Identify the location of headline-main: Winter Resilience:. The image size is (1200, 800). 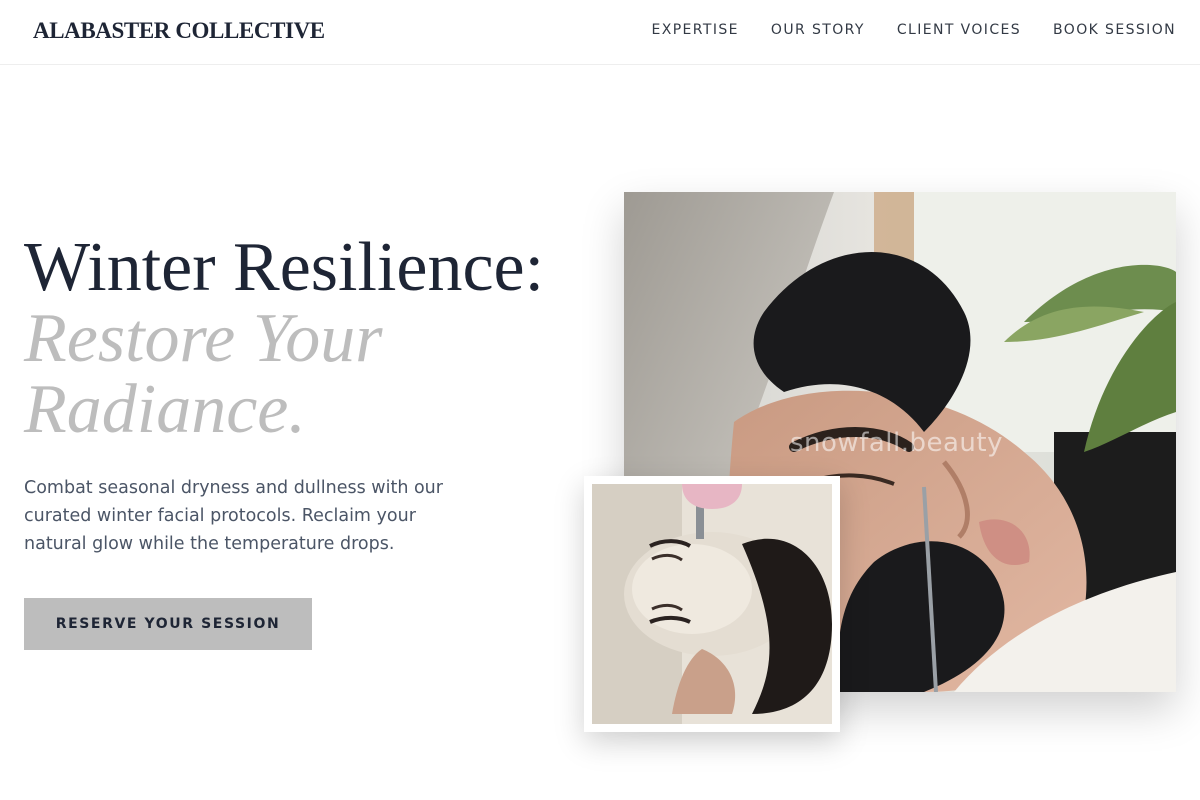
(284, 267).